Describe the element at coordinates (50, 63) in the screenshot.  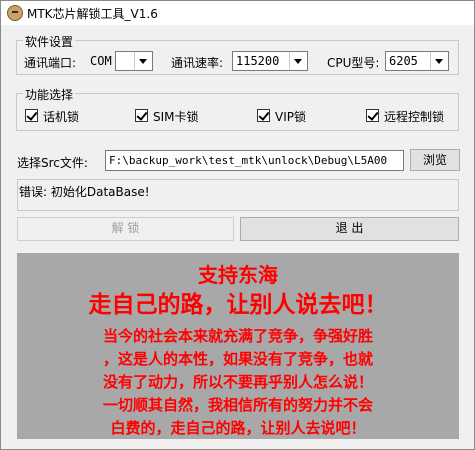
I see `port-label: 通讯端口:` at that location.